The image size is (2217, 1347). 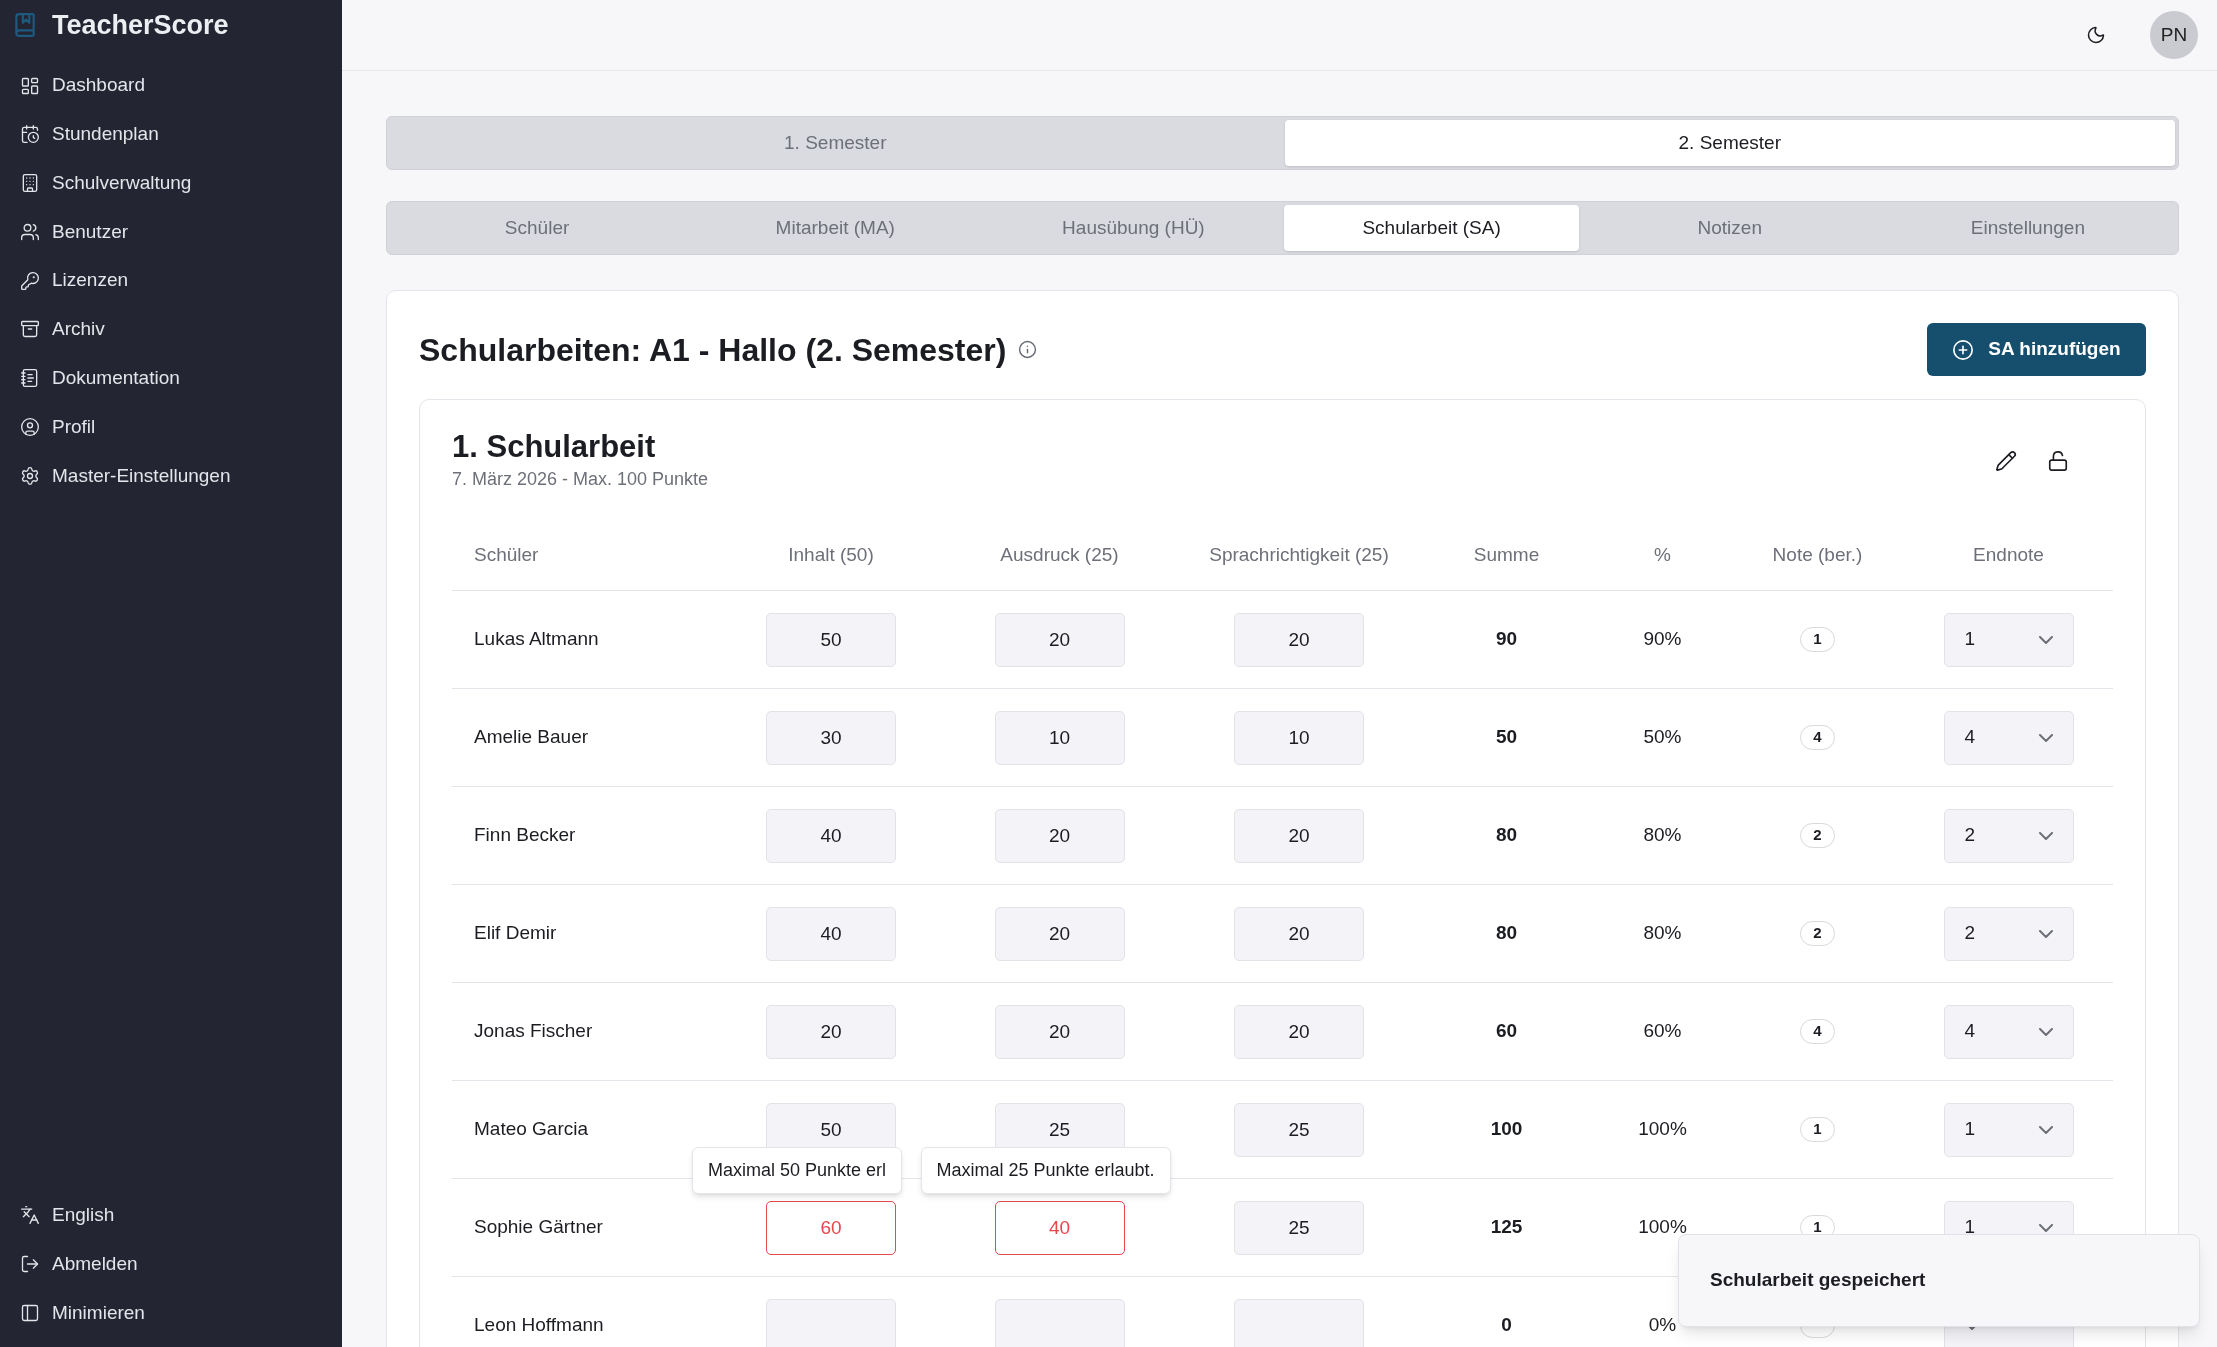 I want to click on column-header: Ausdruck (25), so click(x=1059, y=555).